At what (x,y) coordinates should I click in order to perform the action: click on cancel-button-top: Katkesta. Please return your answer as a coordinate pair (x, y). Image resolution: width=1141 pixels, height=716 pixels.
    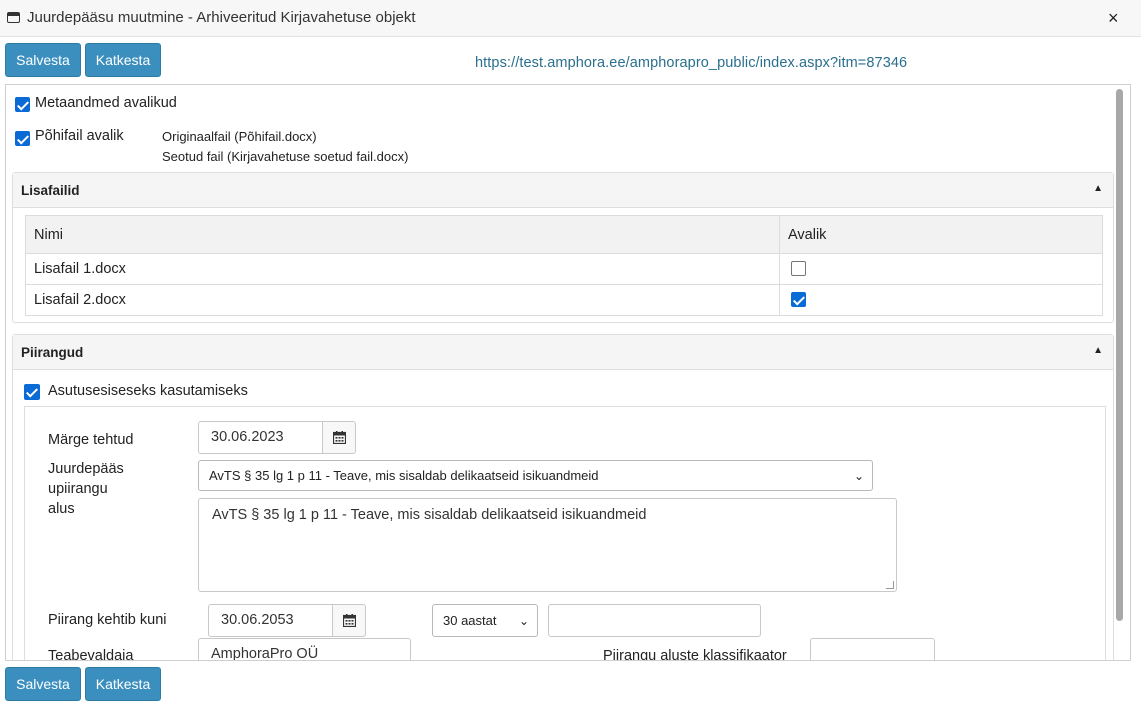
    Looking at the image, I should click on (123, 60).